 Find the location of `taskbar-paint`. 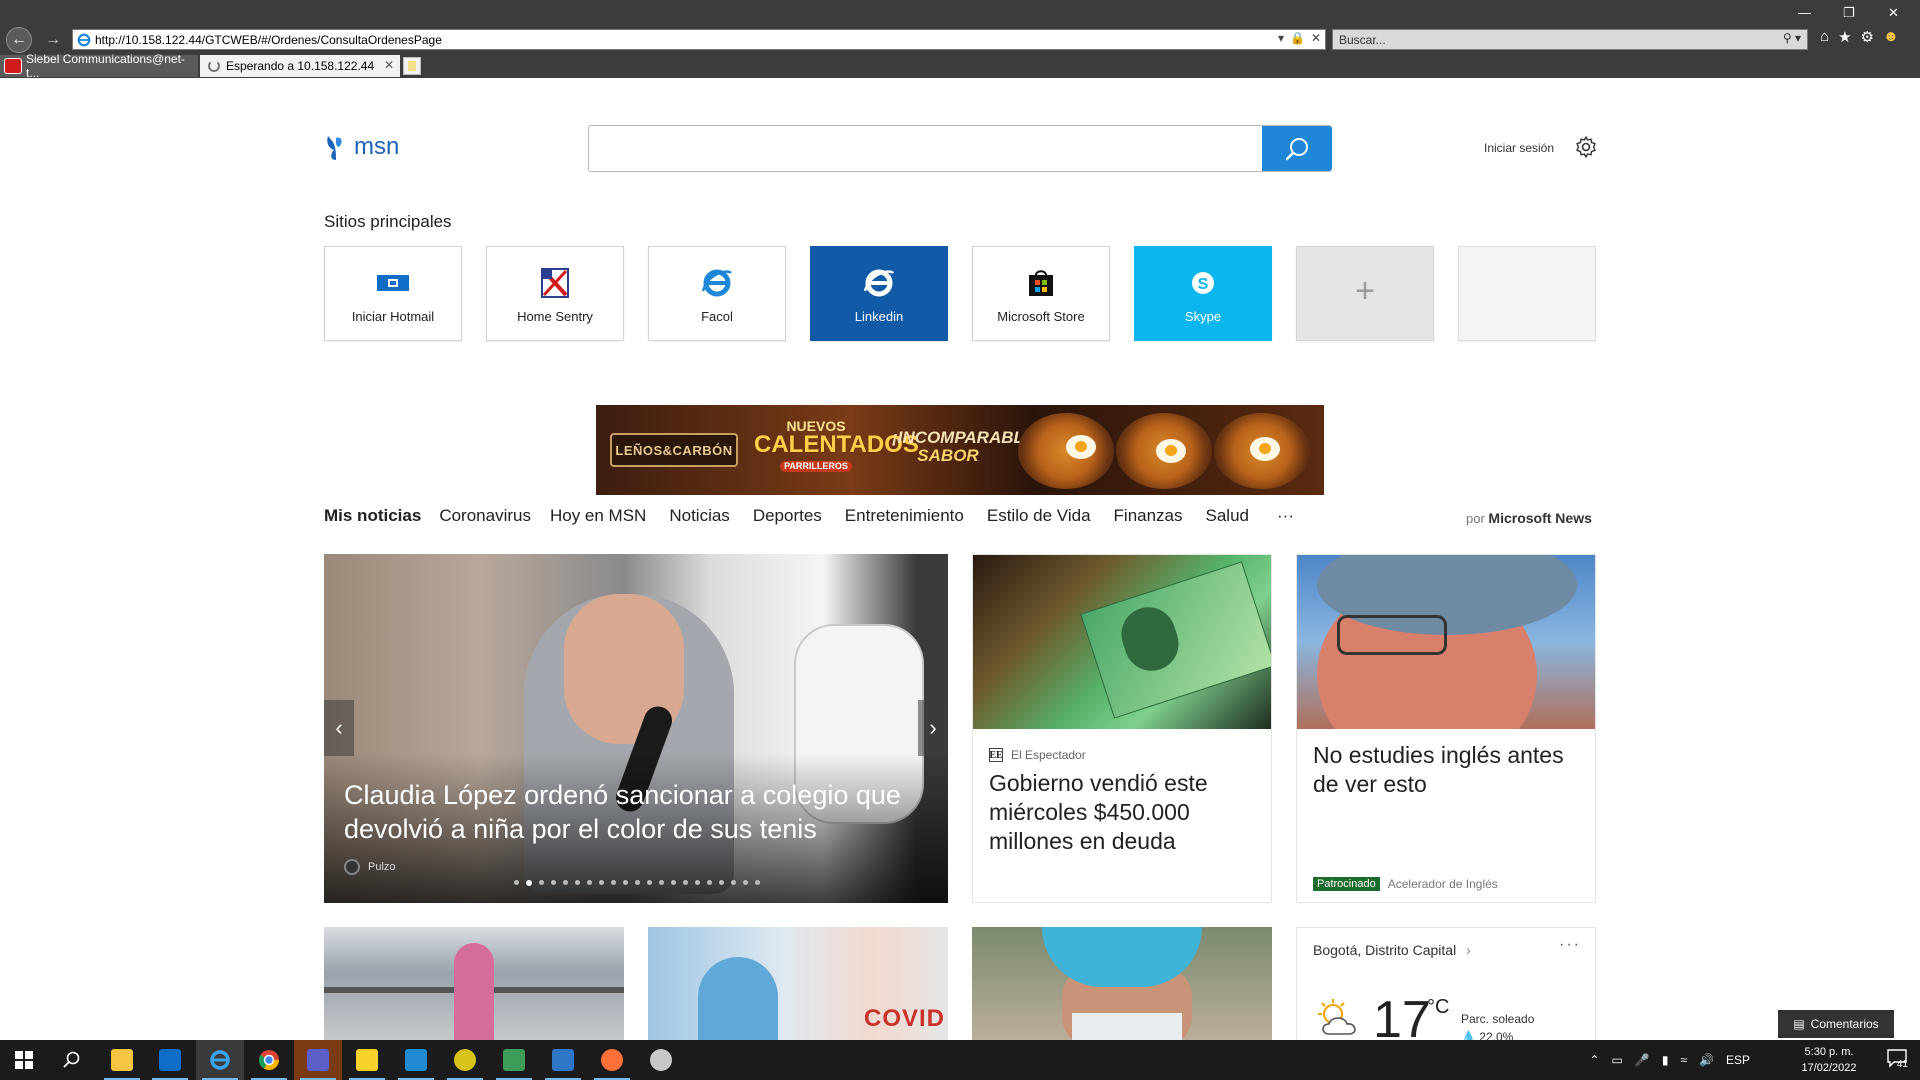

taskbar-paint is located at coordinates (661, 1060).